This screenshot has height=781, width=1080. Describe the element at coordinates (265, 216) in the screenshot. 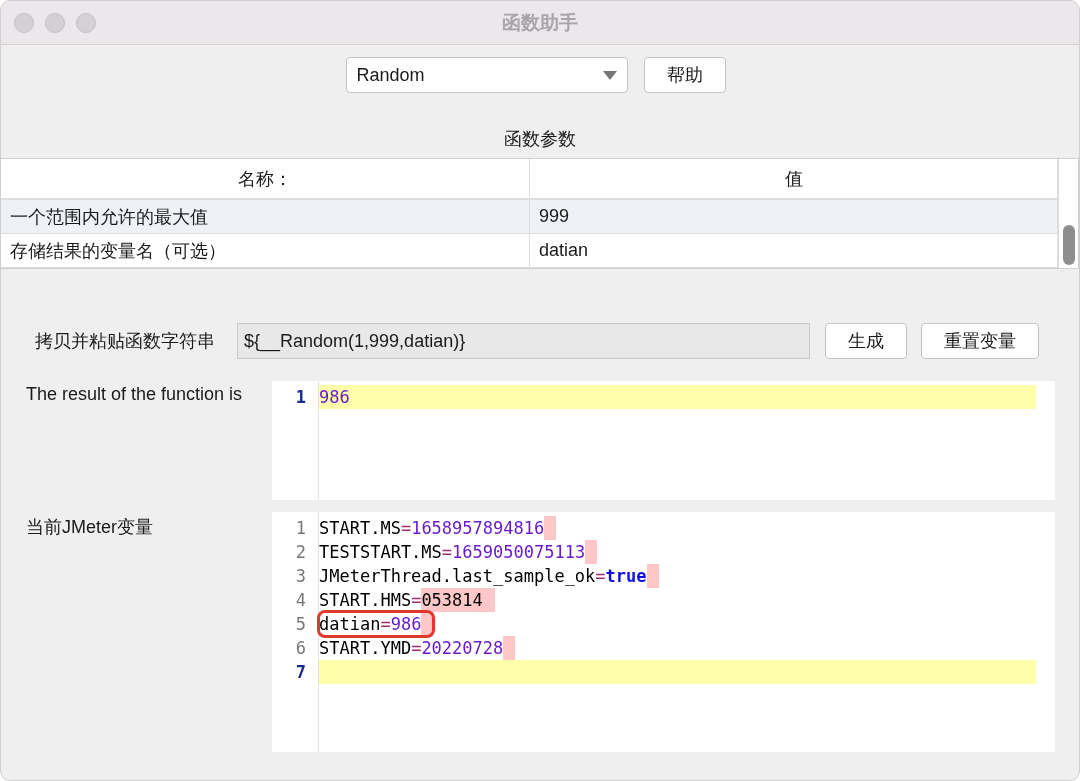

I see `name-cell: 一个范围内允许的最大值` at that location.